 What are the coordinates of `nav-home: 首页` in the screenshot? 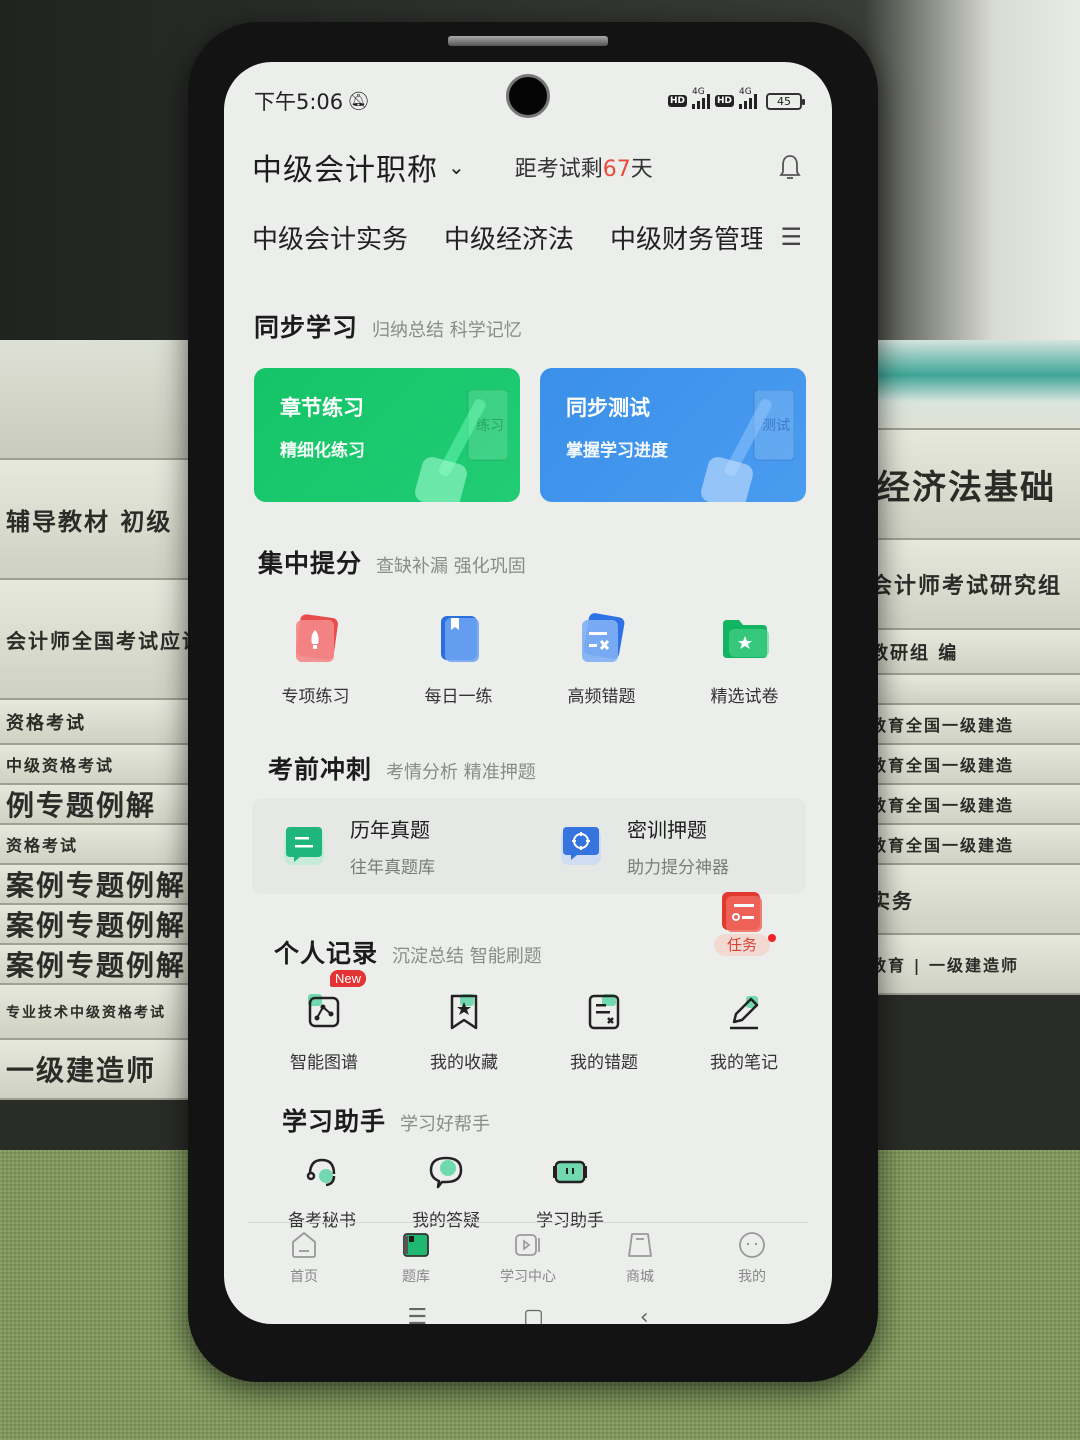 It's located at (304, 1265).